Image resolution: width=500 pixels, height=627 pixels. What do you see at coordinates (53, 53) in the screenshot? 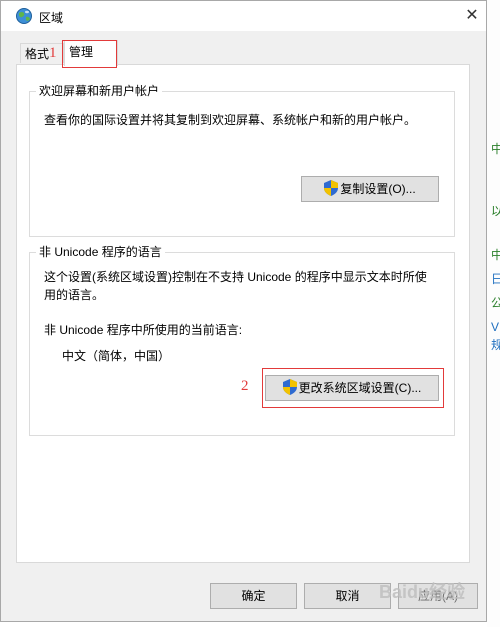
I see `annotation-number-1: 1` at bounding box center [53, 53].